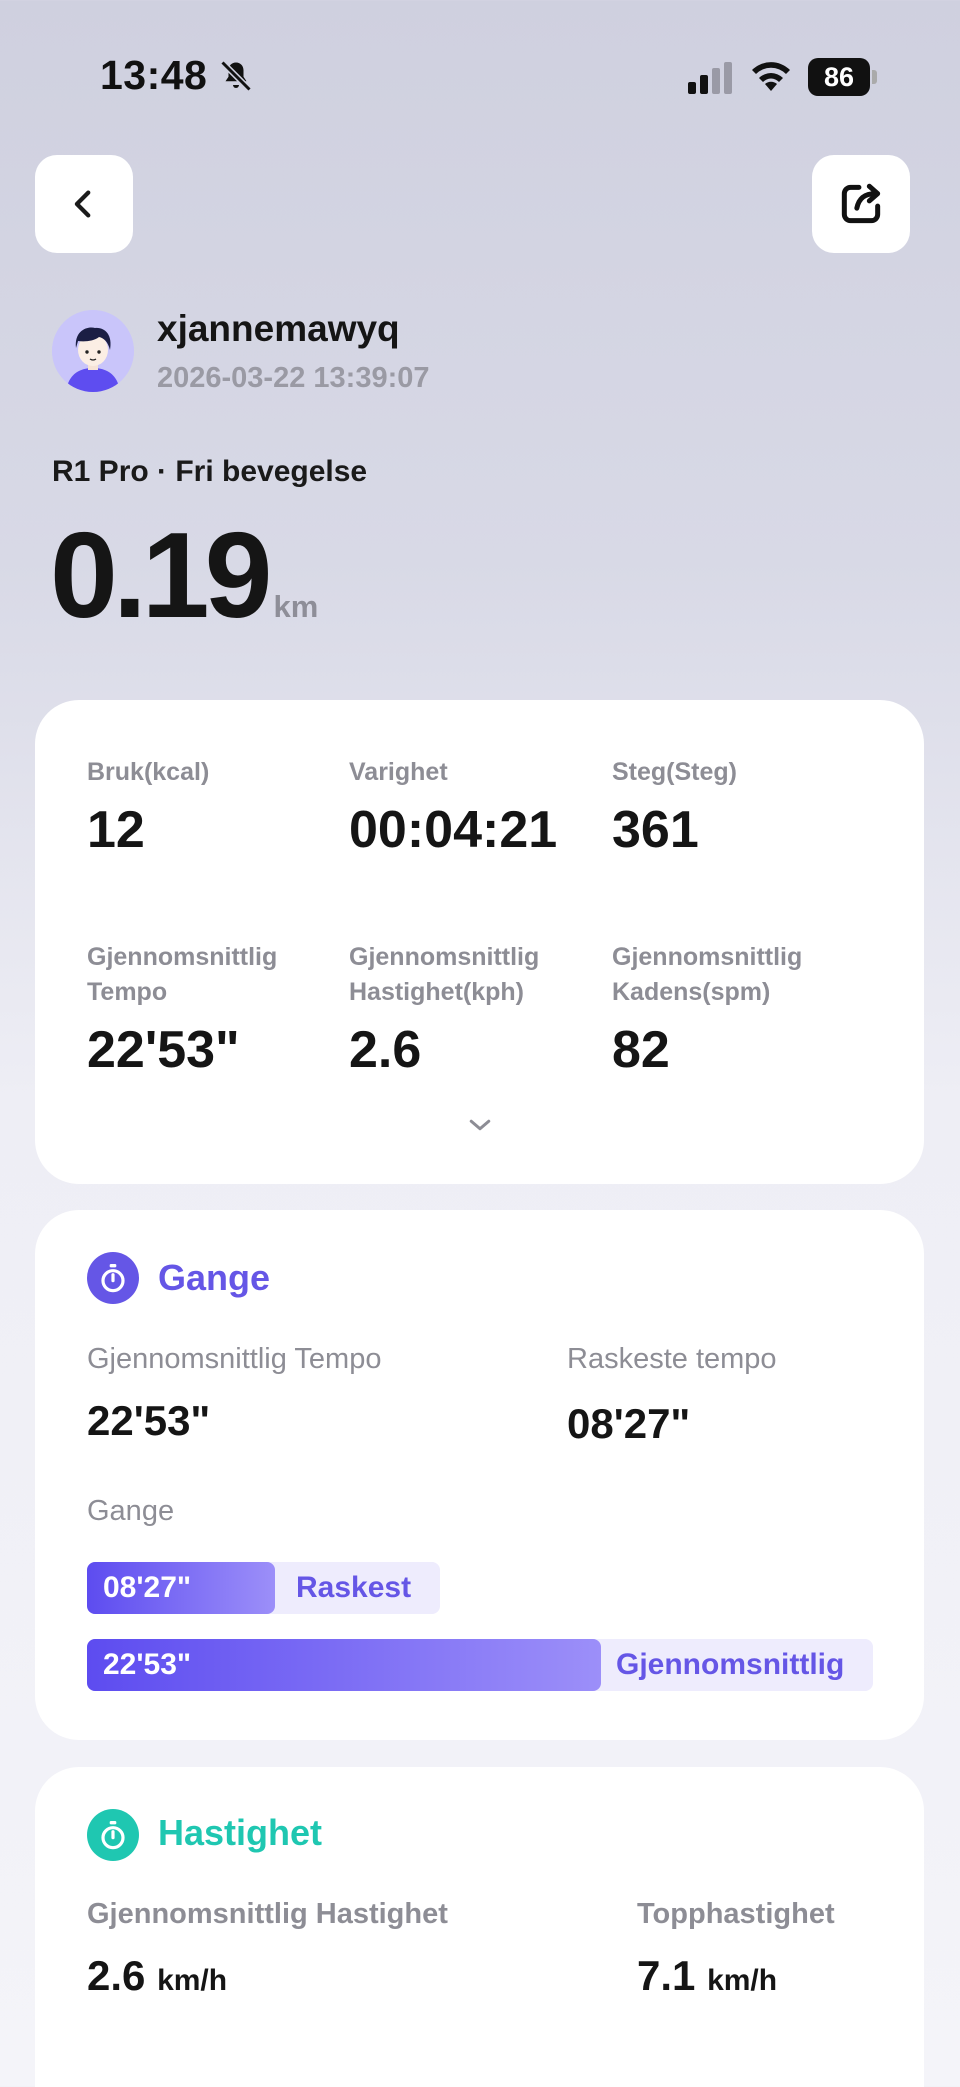 The image size is (960, 2087). What do you see at coordinates (296, 606) in the screenshot?
I see `distance-unit: km` at bounding box center [296, 606].